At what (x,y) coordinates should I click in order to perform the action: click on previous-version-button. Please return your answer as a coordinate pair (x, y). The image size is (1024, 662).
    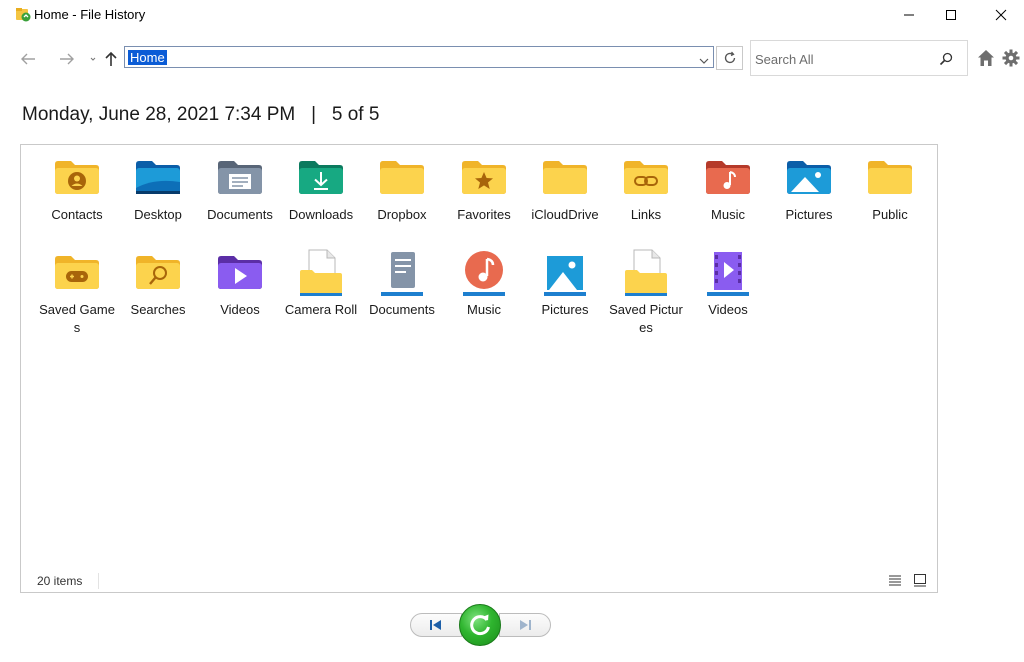
    Looking at the image, I should click on (436, 625).